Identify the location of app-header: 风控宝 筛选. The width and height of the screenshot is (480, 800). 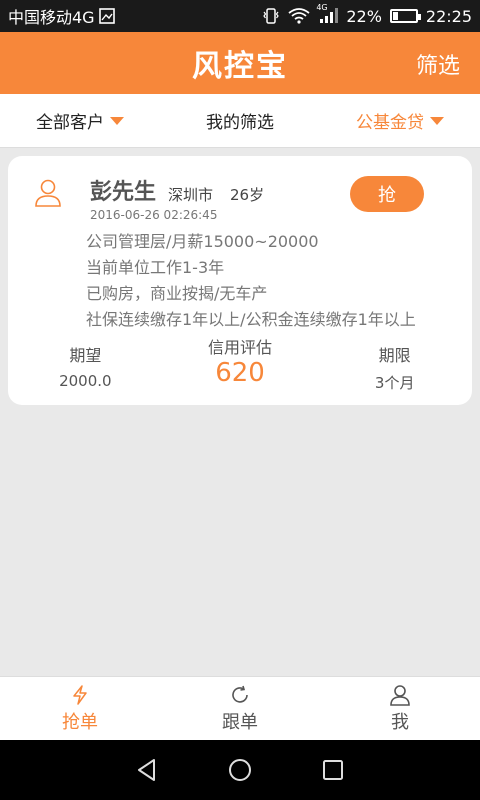
(240, 63).